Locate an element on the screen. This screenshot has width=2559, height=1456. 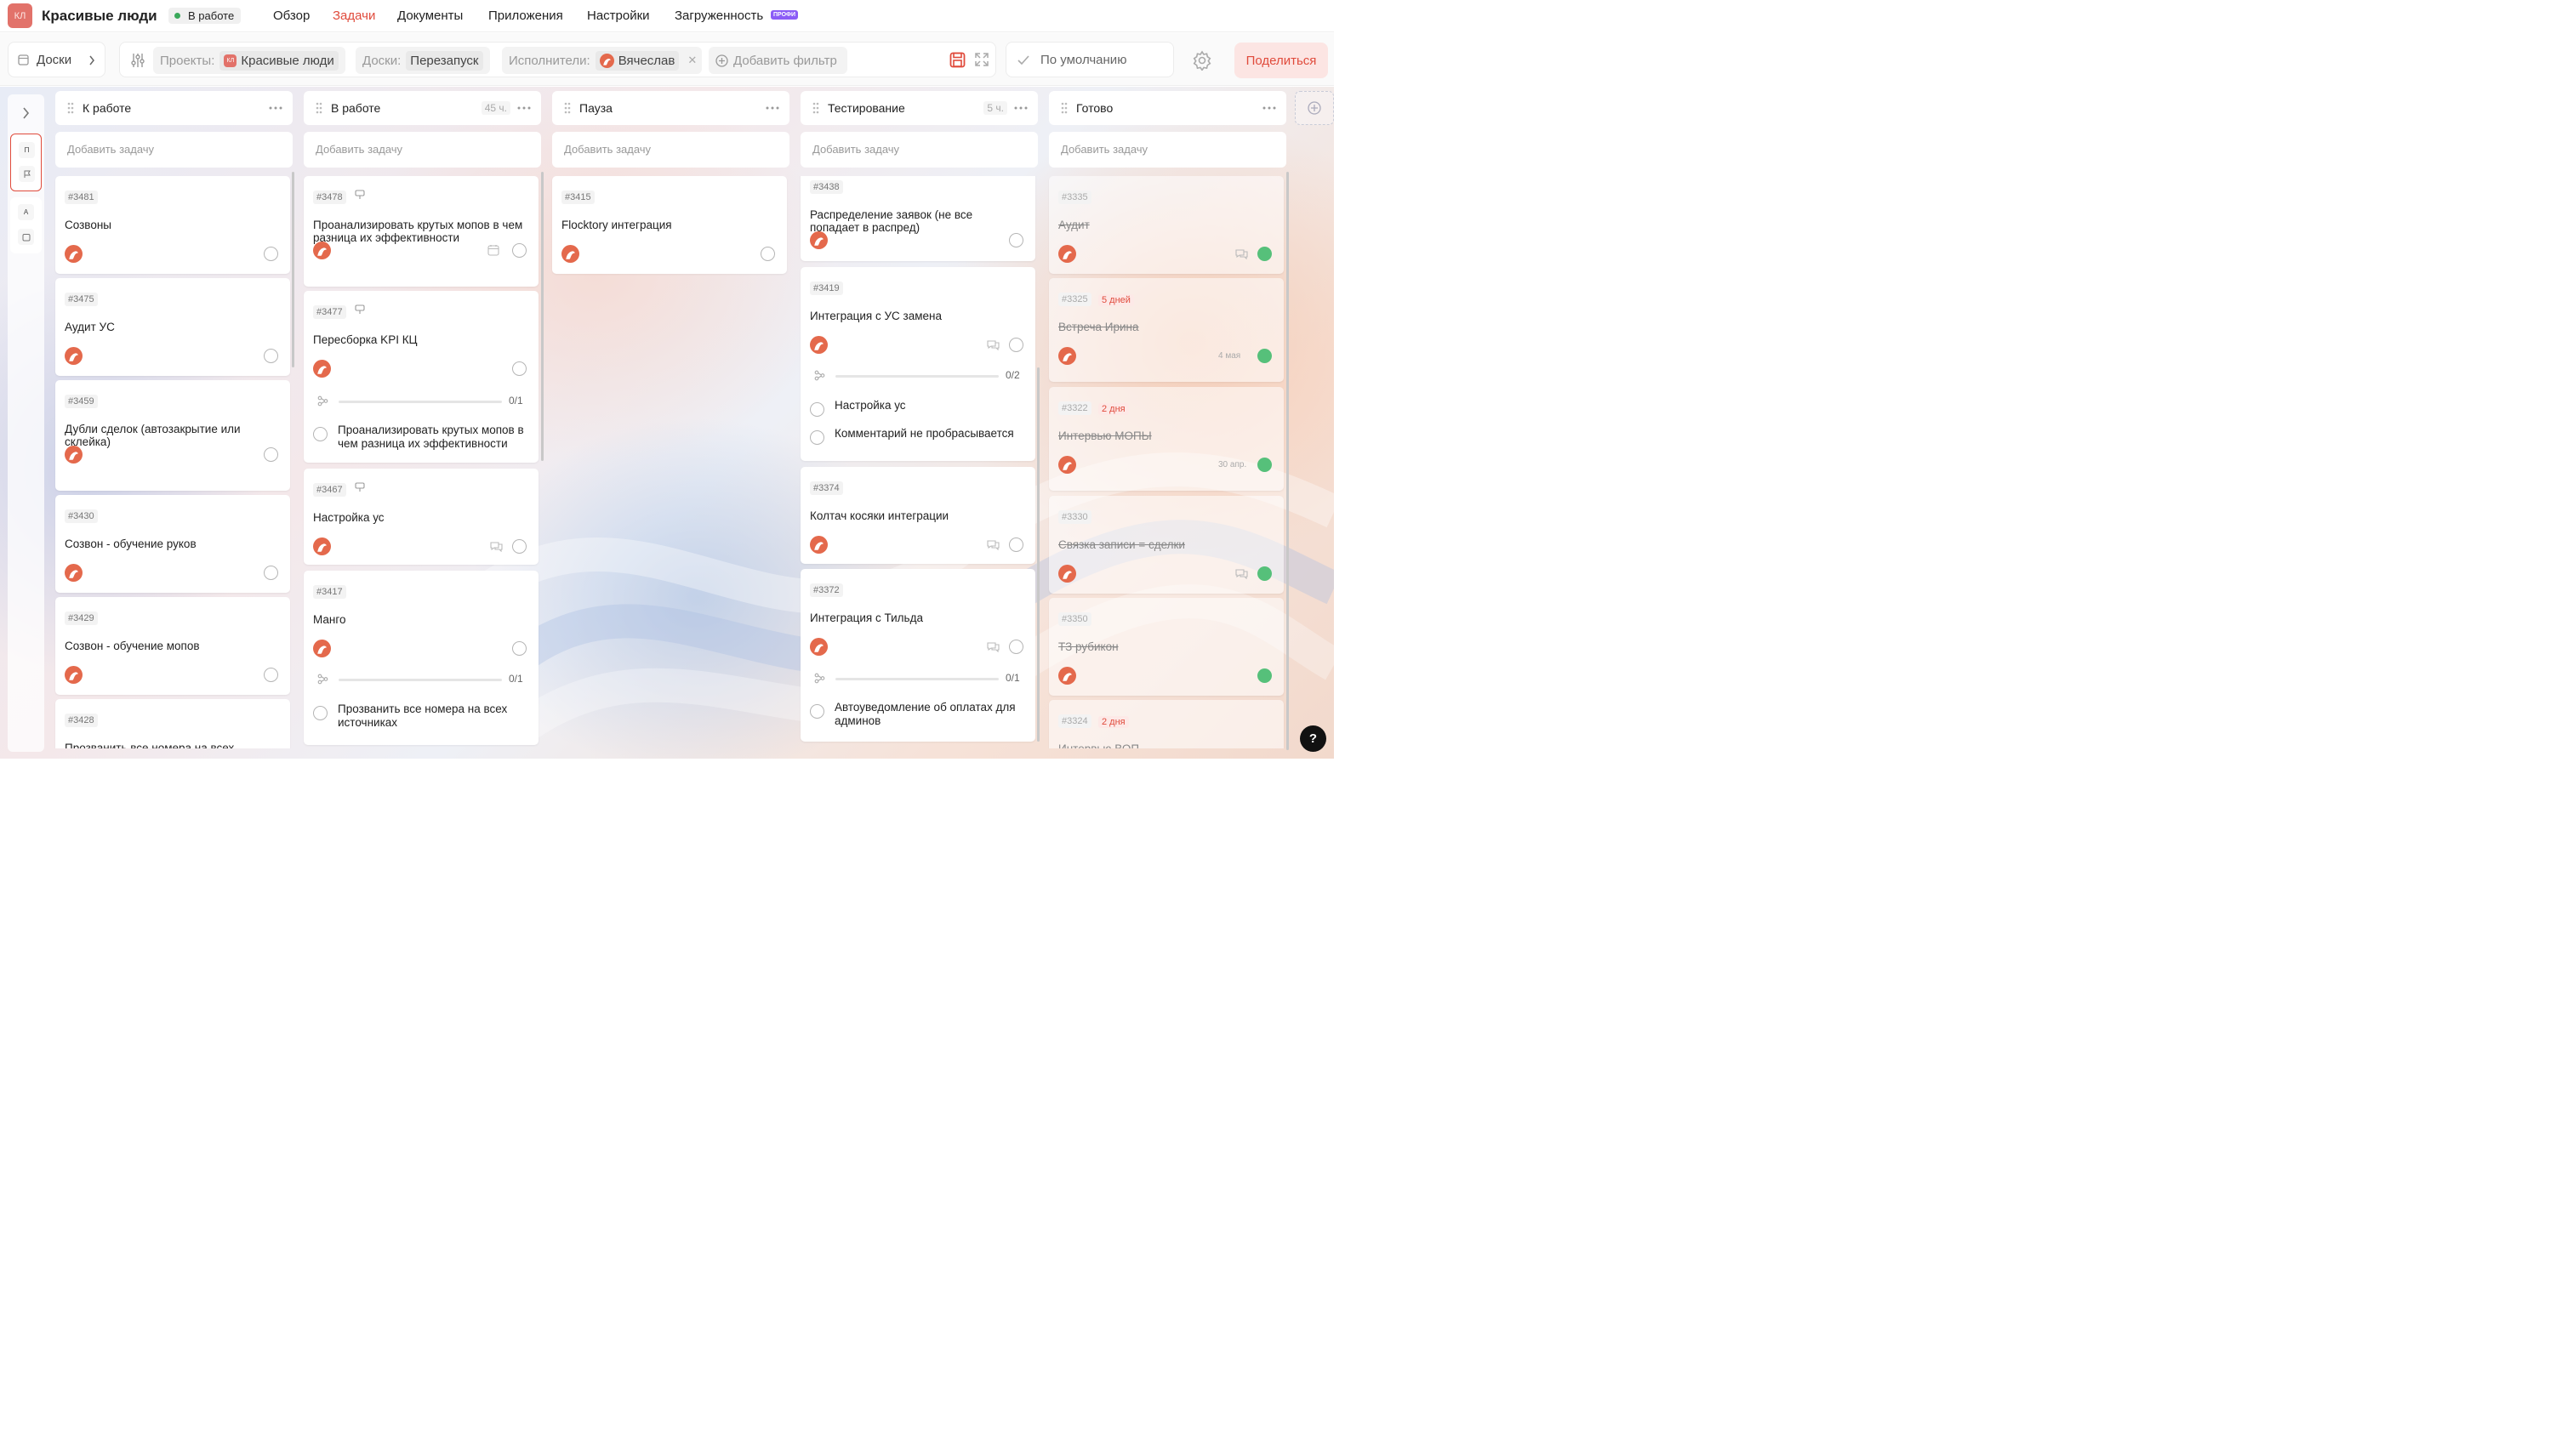
add-column-button is located at coordinates (1314, 108).